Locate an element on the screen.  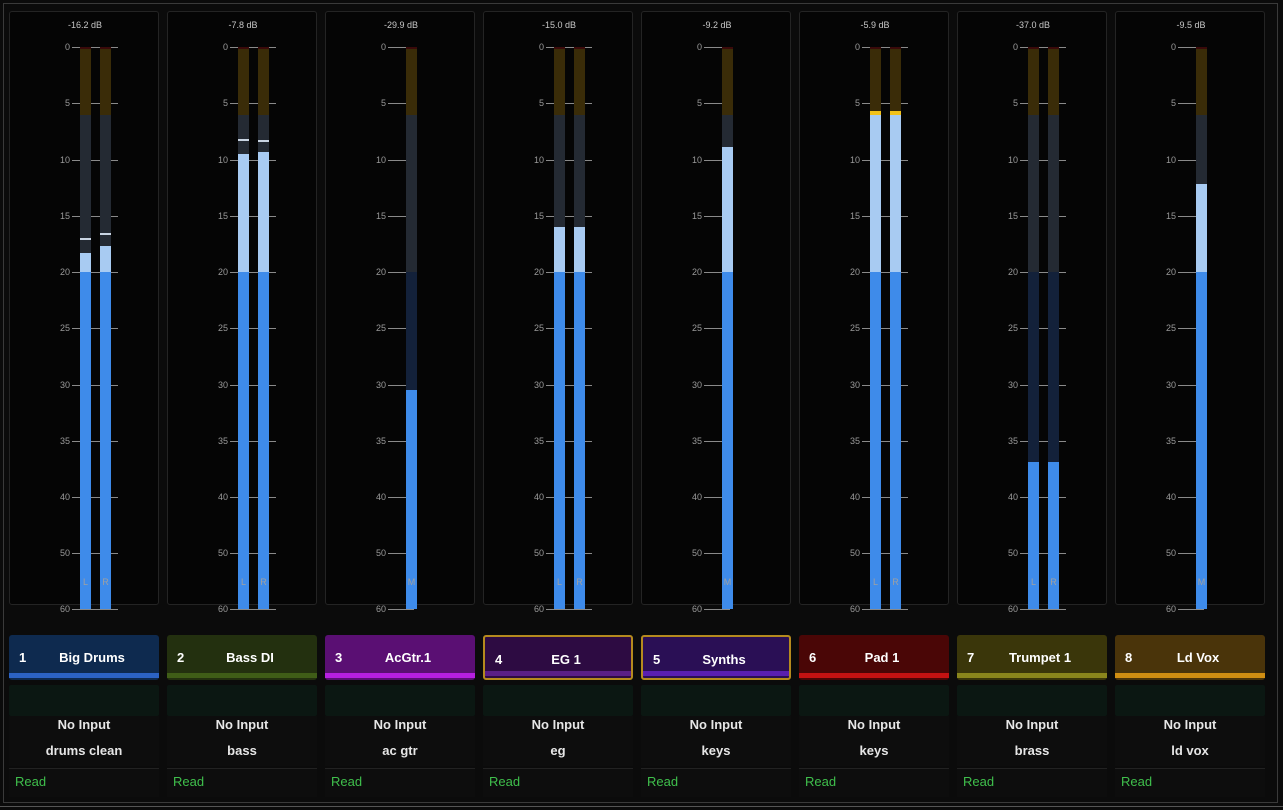
channel-side-label: L is located at coordinates (559, 582).